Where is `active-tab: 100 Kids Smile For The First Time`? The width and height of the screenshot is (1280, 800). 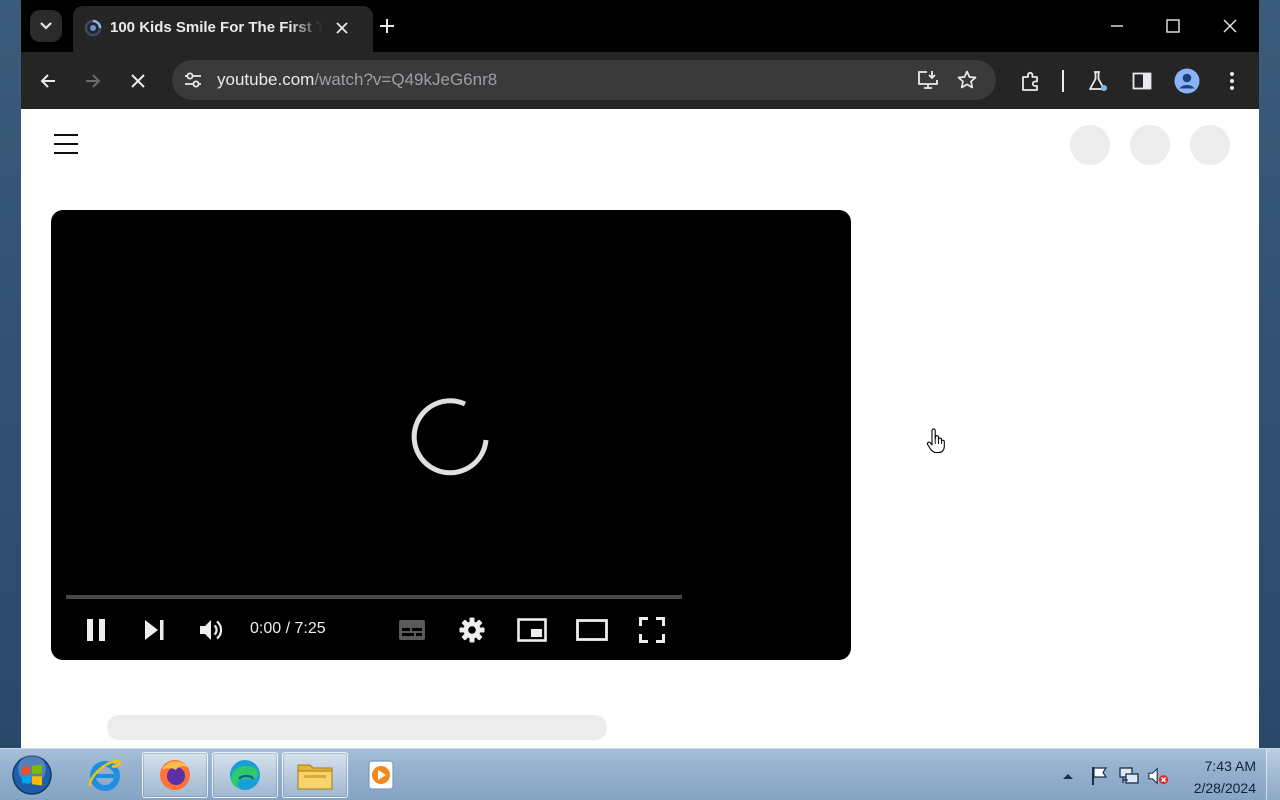
active-tab: 100 Kids Smile For The First Time is located at coordinates (223, 29).